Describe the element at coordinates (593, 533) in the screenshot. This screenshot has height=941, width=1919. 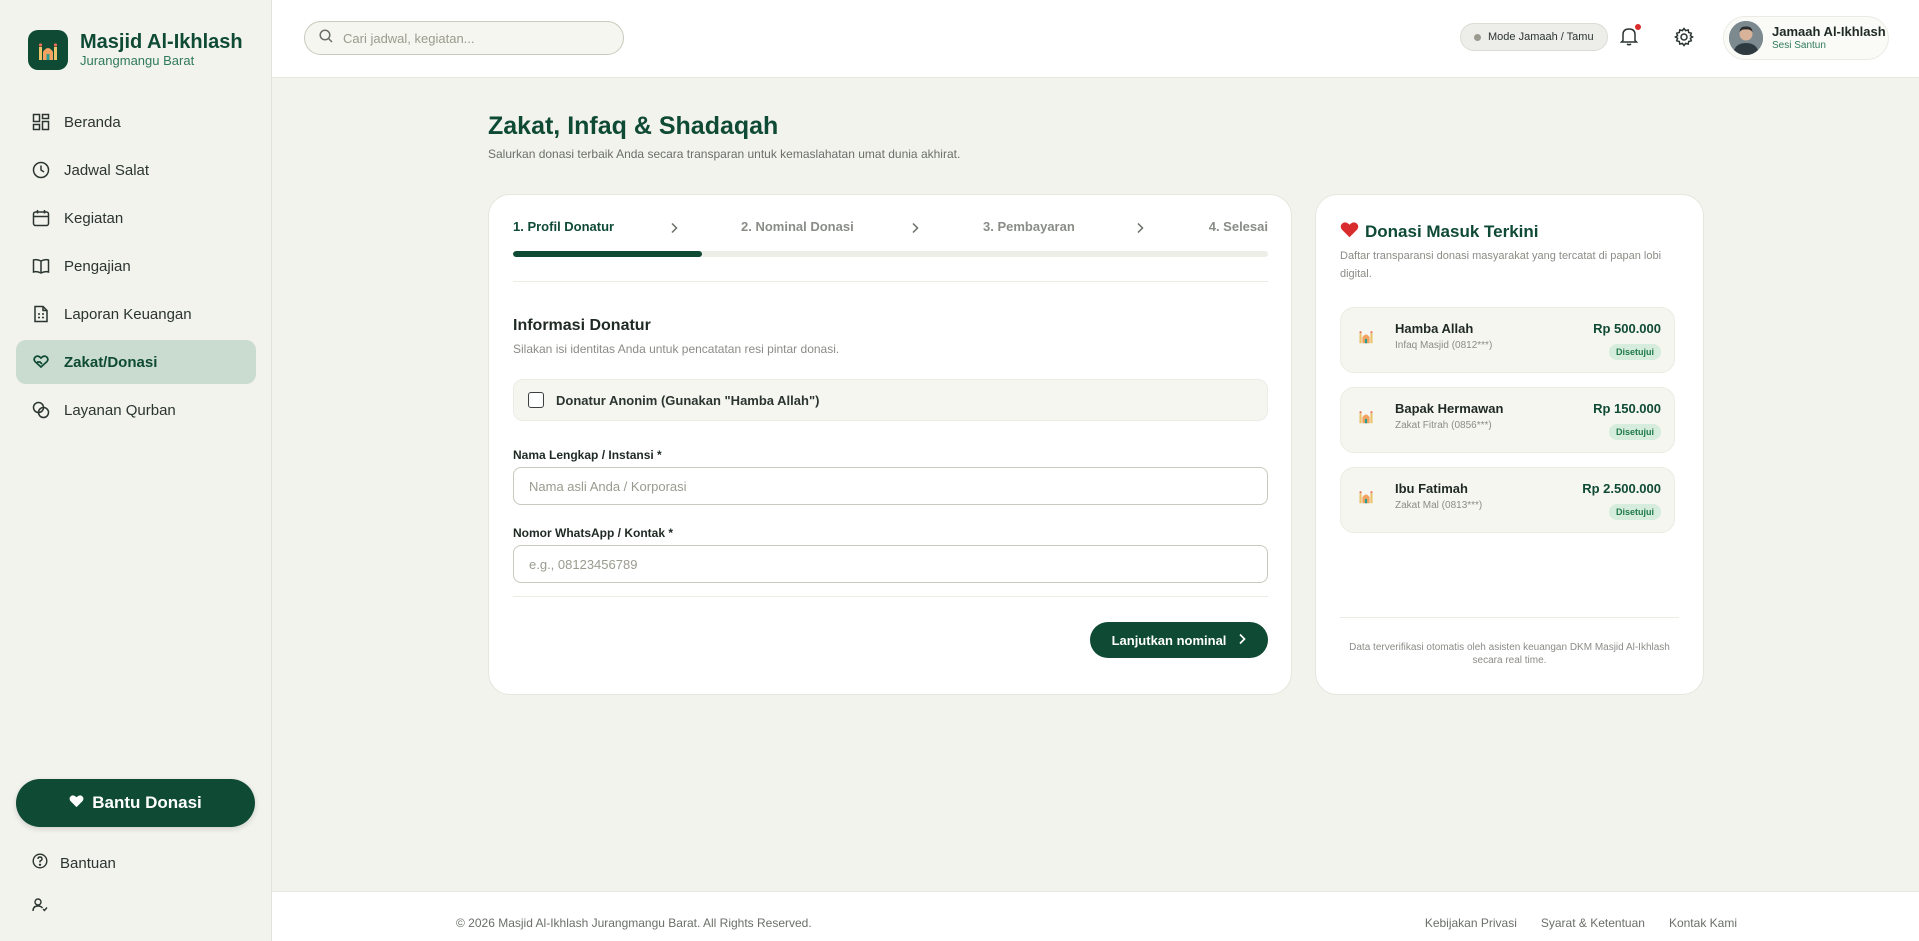
I see `phone-field-label: Nomor WhatsApp / Kontak *` at that location.